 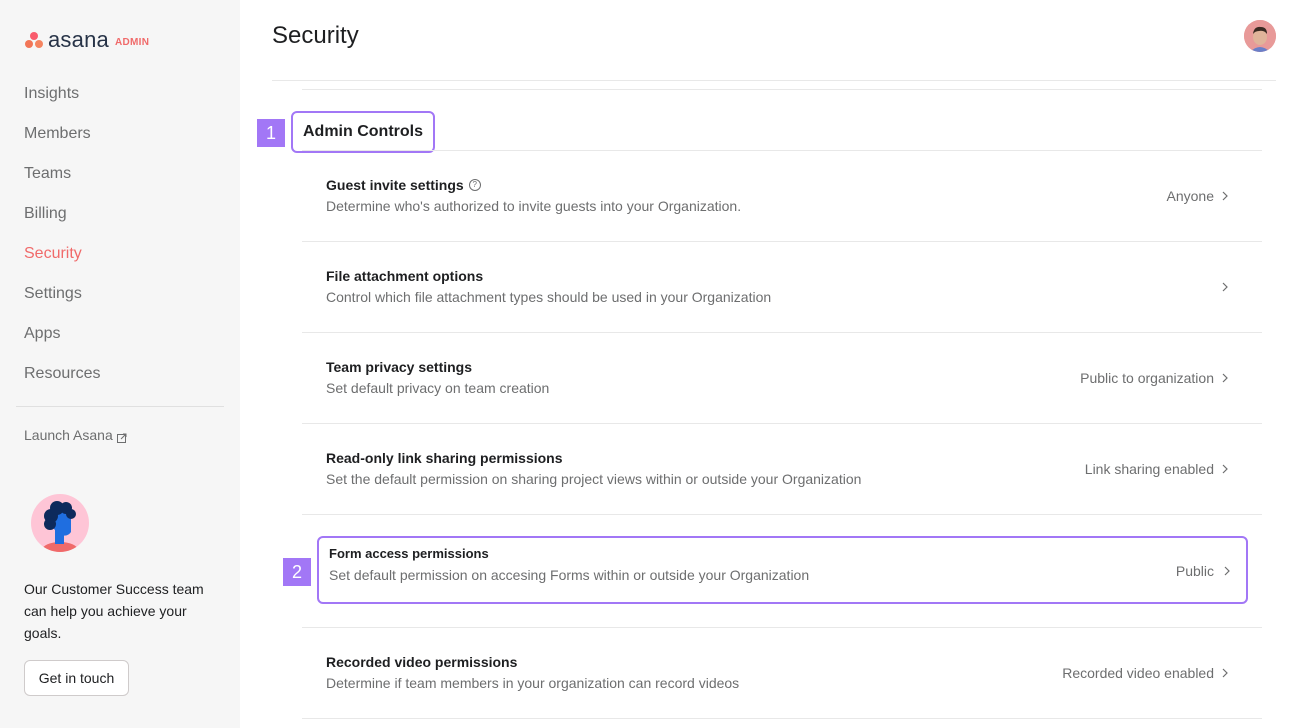 I want to click on page-title: Security, so click(x=315, y=35).